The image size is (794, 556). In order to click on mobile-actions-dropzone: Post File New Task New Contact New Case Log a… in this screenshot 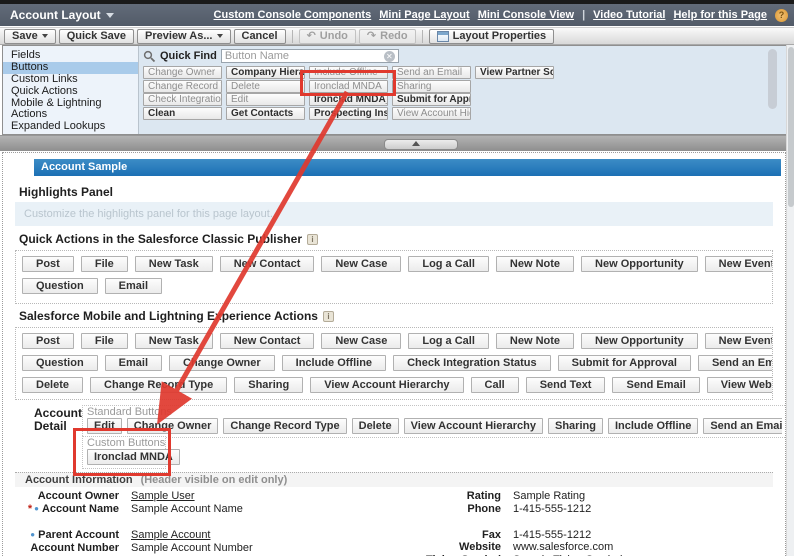, I will do `click(394, 363)`.